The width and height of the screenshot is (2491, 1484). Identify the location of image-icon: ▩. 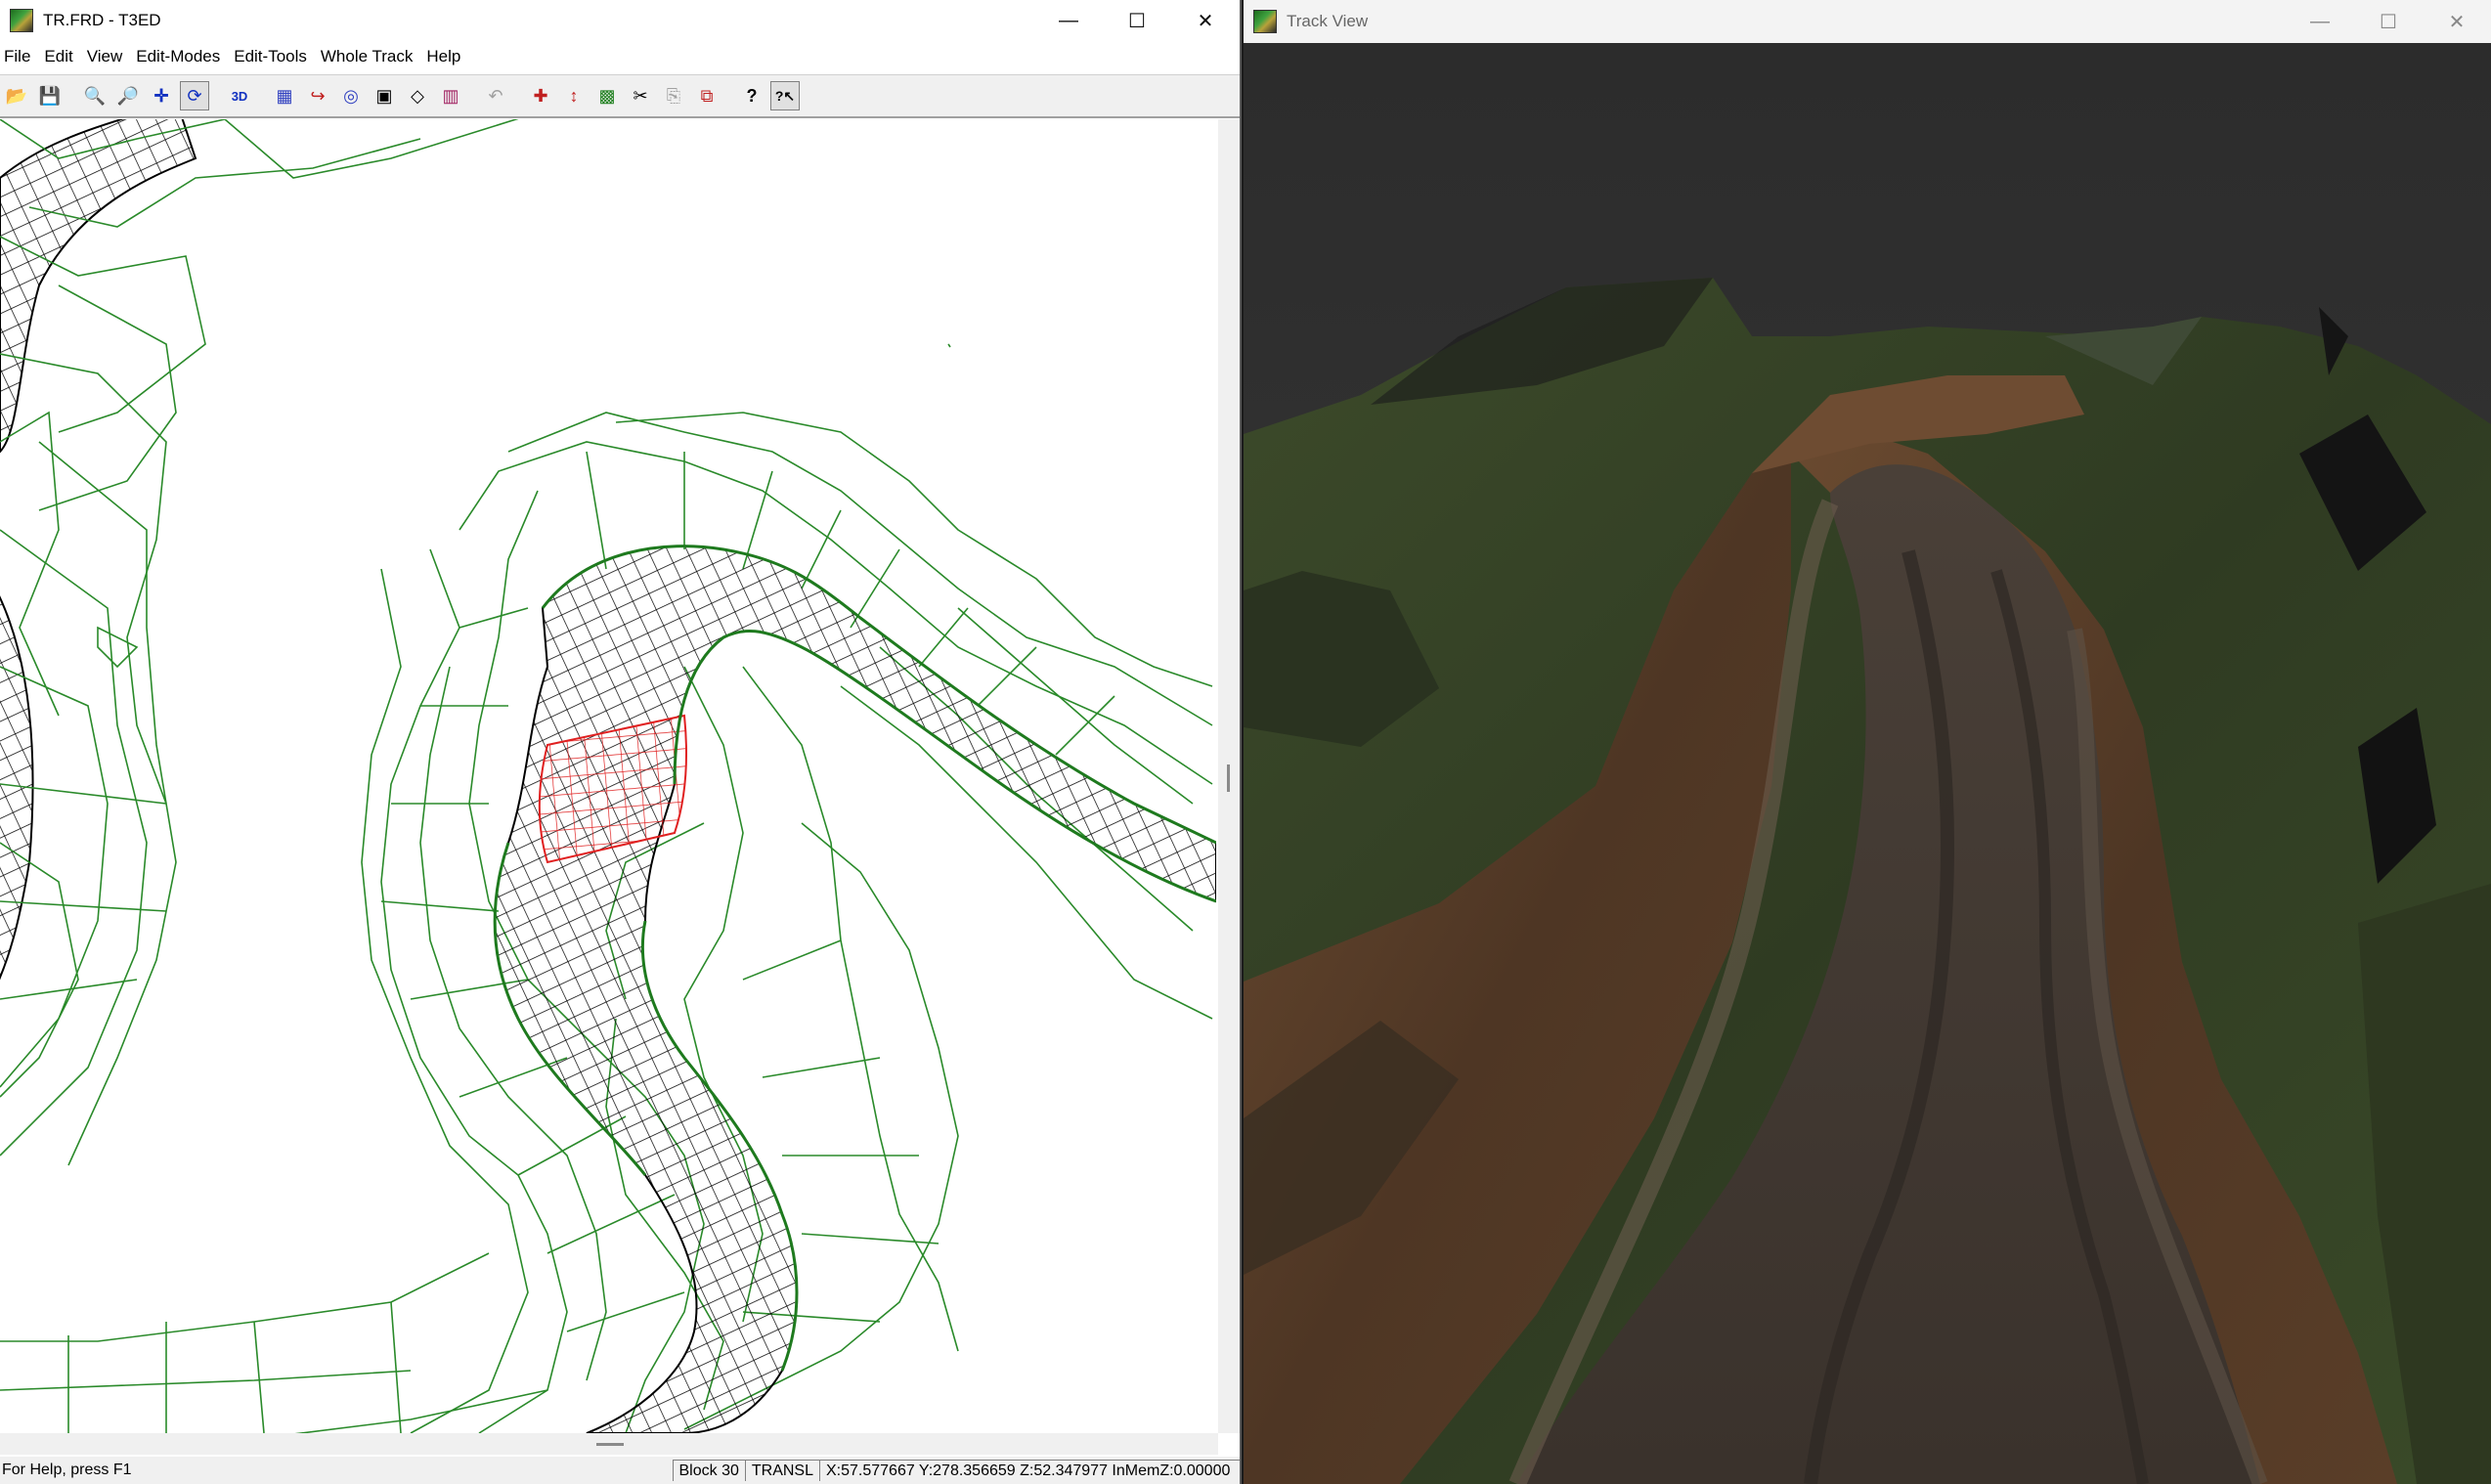
(607, 95).